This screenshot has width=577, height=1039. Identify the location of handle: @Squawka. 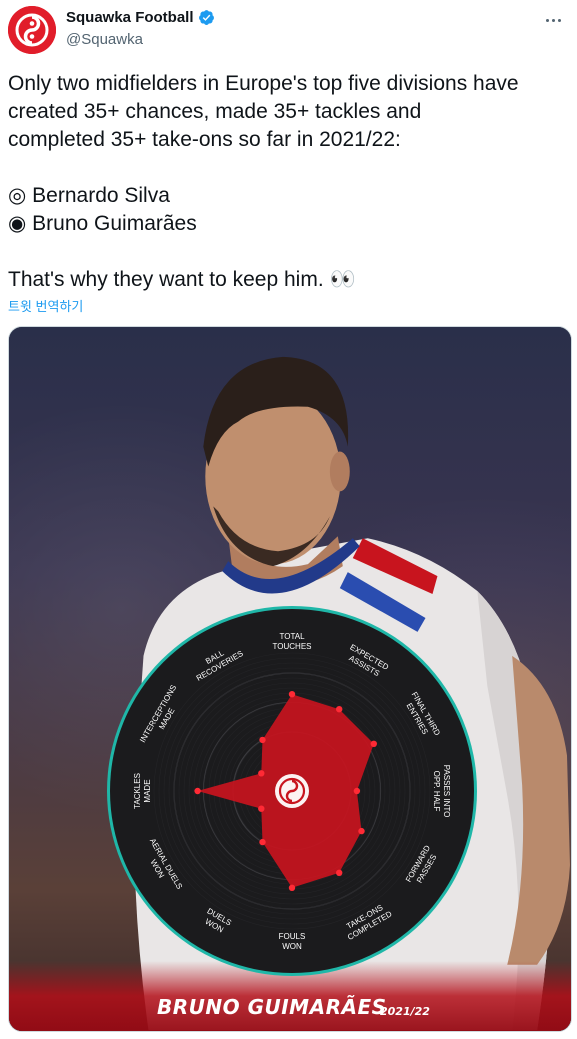
(104, 39).